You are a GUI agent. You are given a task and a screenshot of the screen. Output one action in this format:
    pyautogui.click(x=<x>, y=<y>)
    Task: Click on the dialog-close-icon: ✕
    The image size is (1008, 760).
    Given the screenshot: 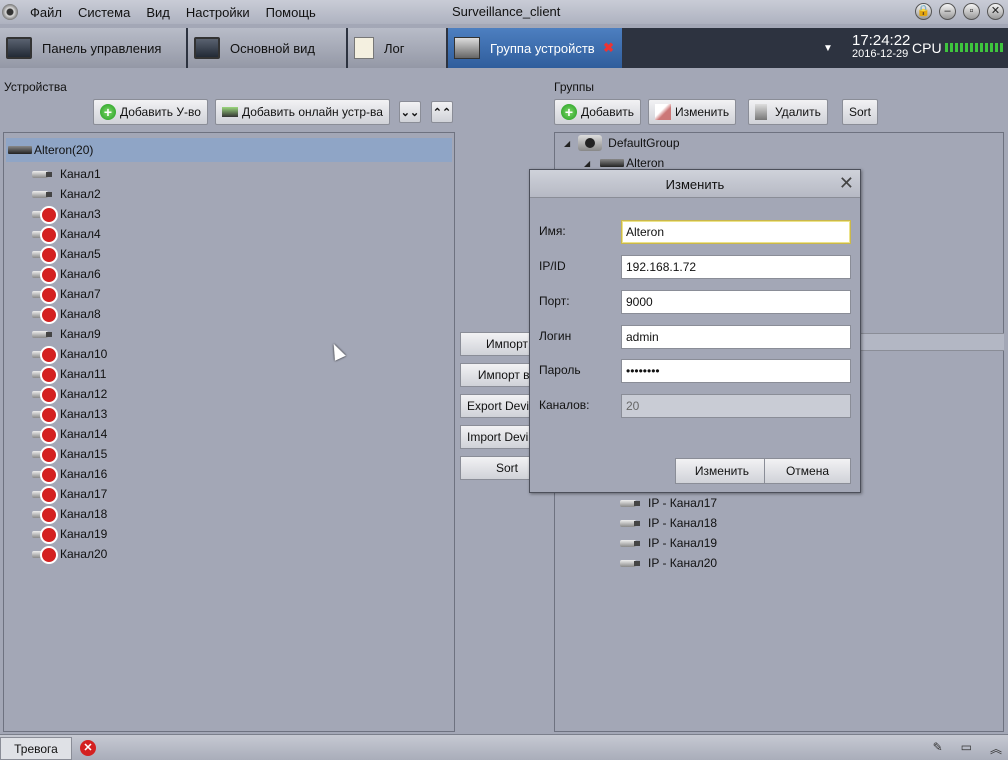 What is the action you would take?
    pyautogui.click(x=846, y=183)
    